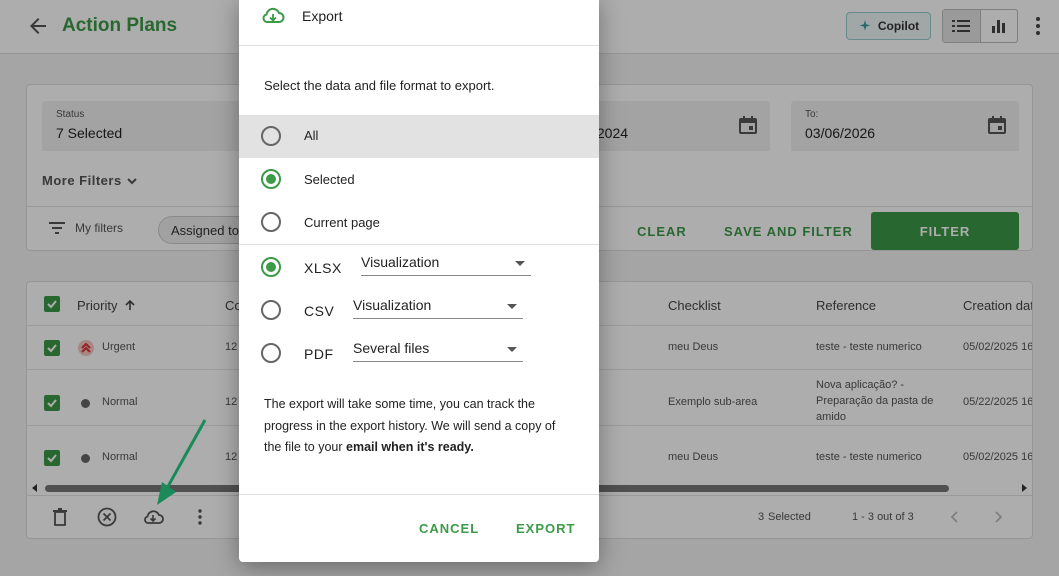  Describe the element at coordinates (419, 136) in the screenshot. I see `scope-option-all: All` at that location.